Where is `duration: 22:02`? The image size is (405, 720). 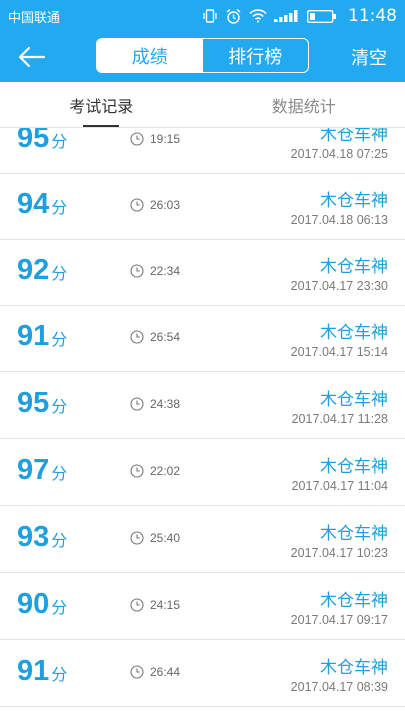
duration: 22:02 is located at coordinates (155, 471).